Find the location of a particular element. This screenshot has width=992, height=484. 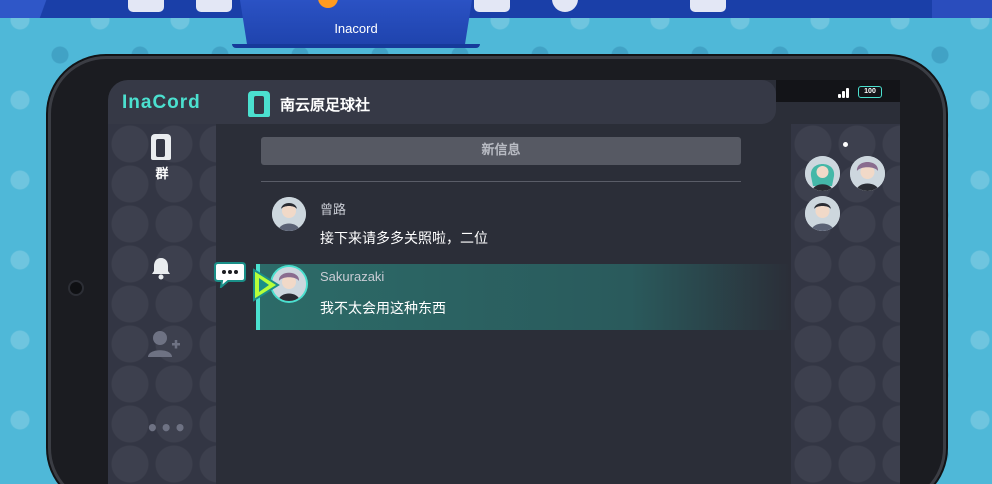

nav-group-label: 群 is located at coordinates (162, 174).